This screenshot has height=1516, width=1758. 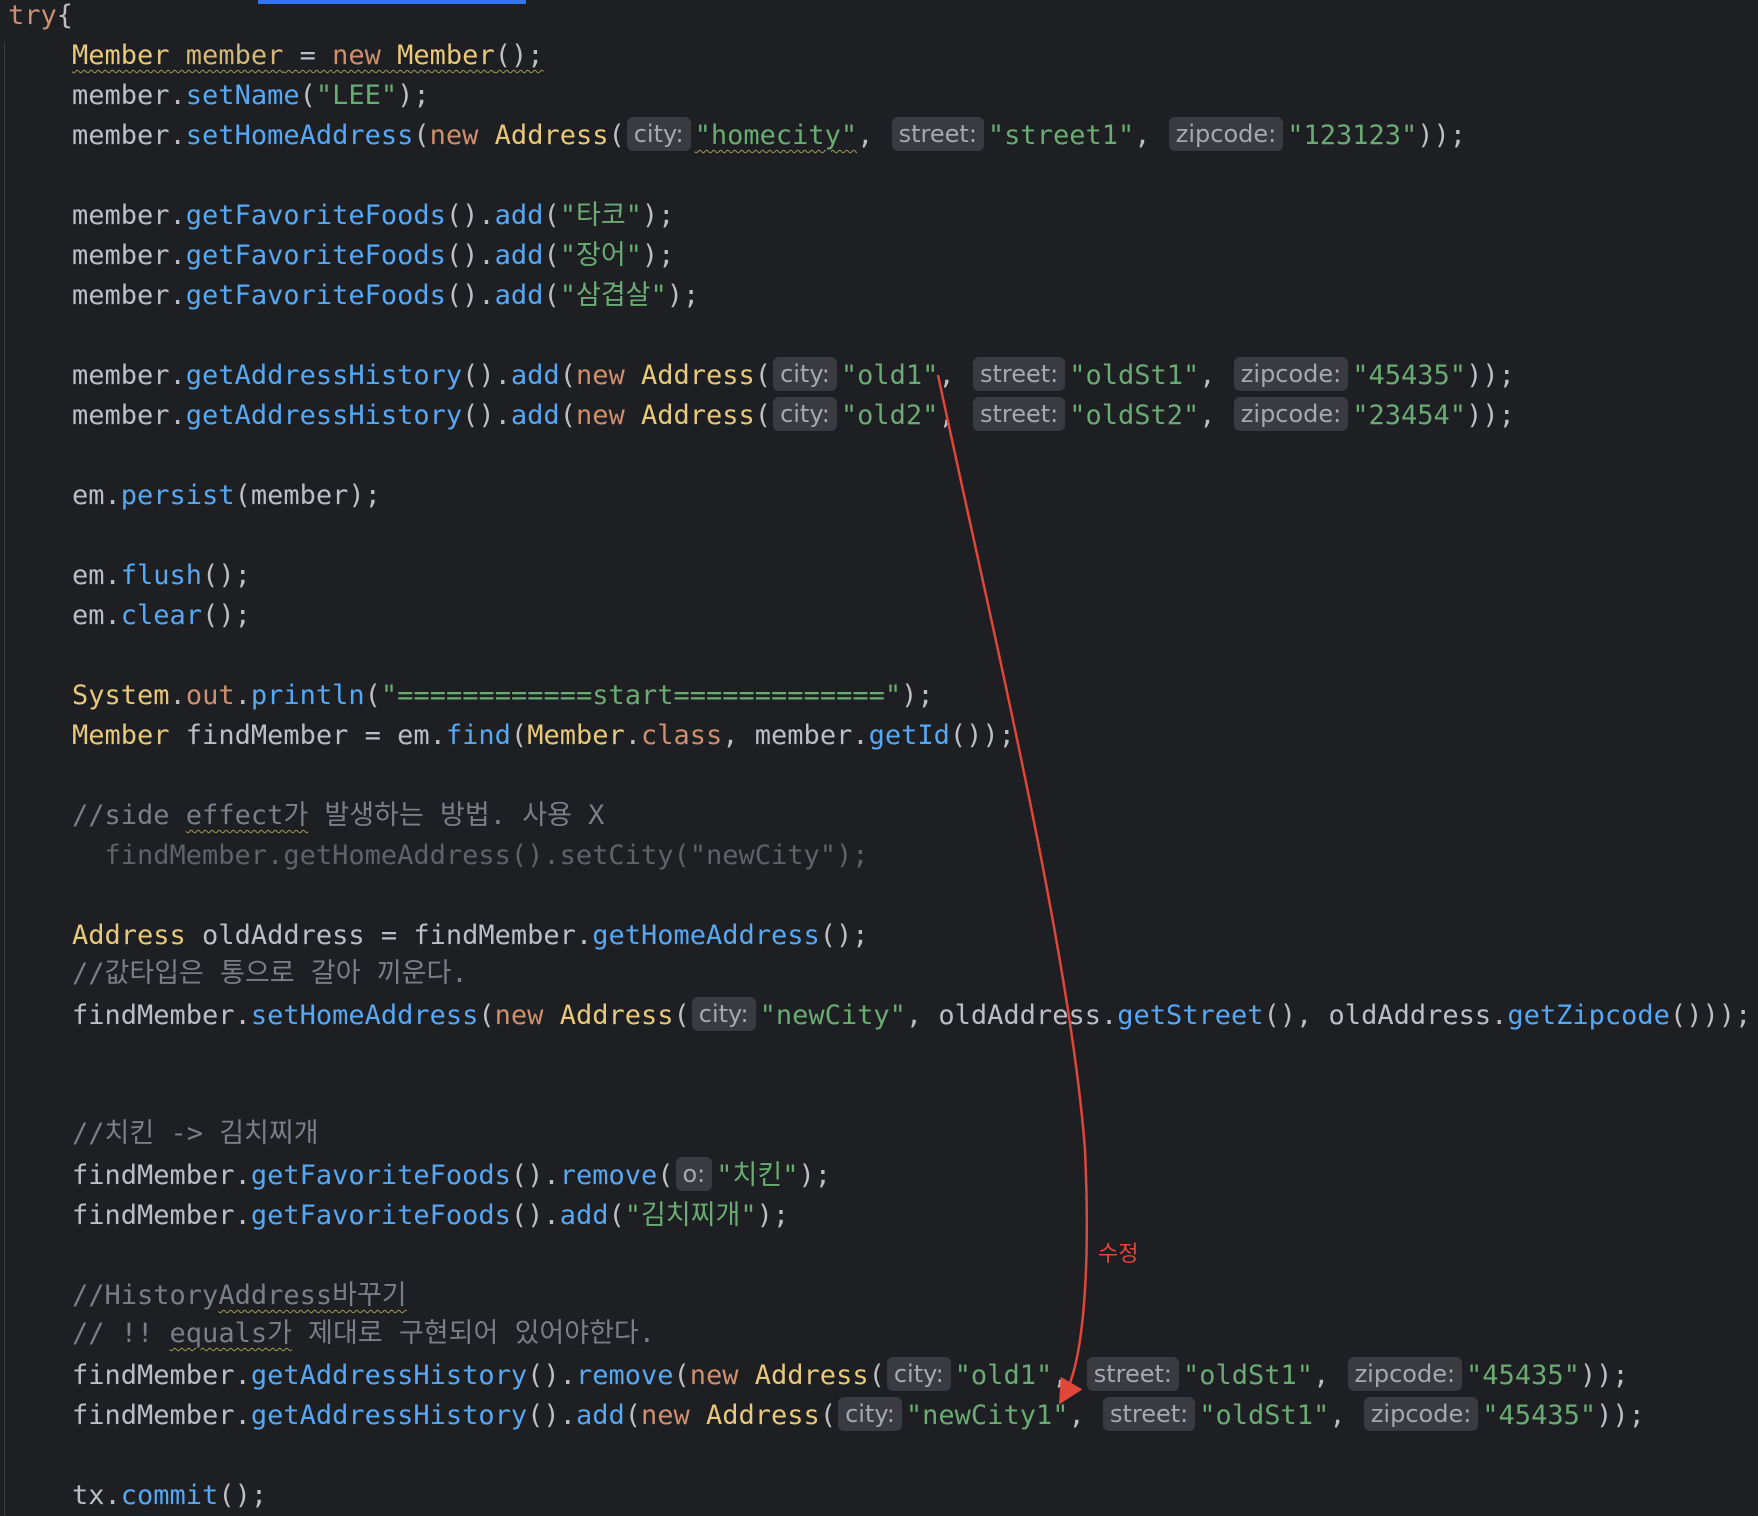 What do you see at coordinates (1003, 1375) in the screenshot?
I see `token-string: "old1"` at bounding box center [1003, 1375].